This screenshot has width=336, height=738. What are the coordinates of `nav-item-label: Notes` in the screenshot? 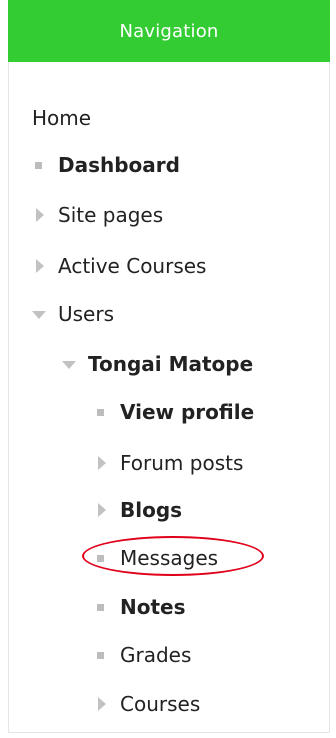 It's located at (153, 607).